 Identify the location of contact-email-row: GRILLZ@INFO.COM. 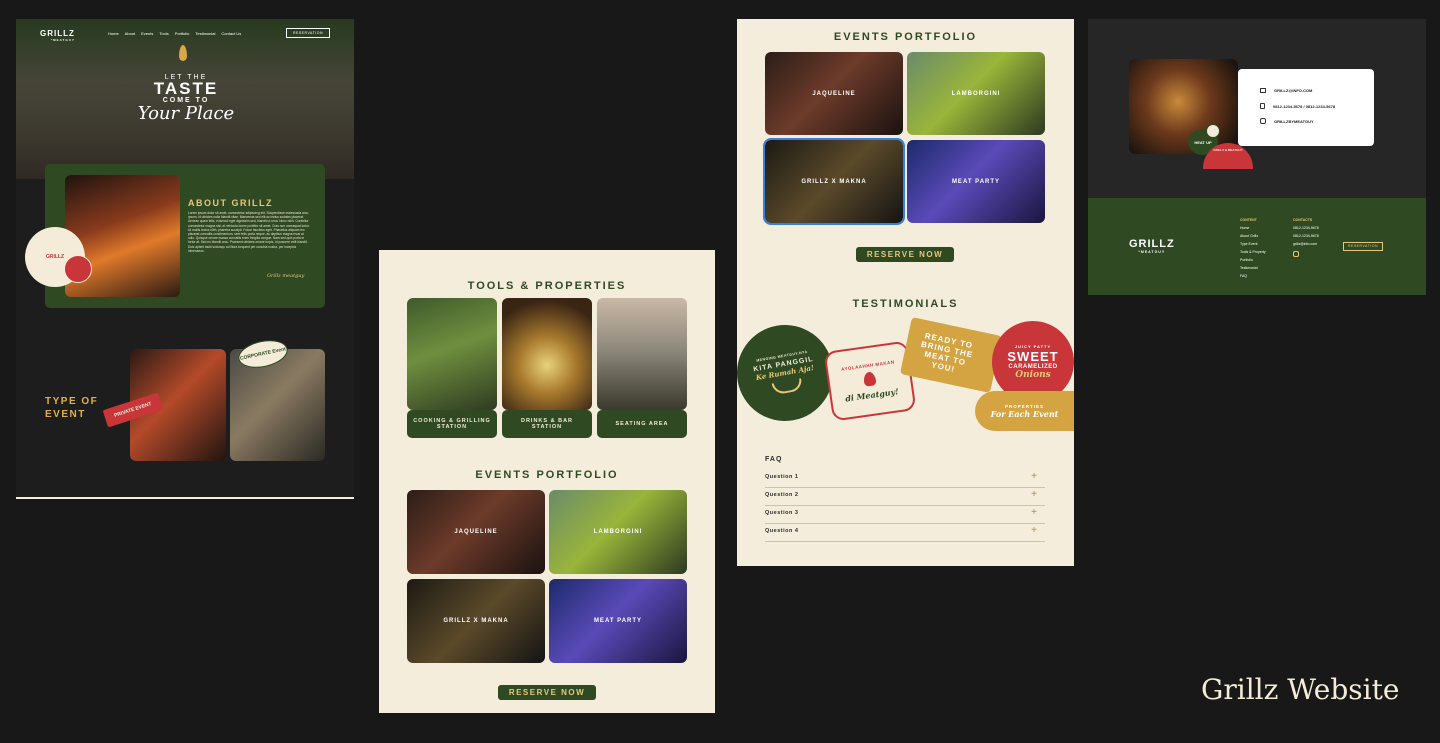
(1286, 90).